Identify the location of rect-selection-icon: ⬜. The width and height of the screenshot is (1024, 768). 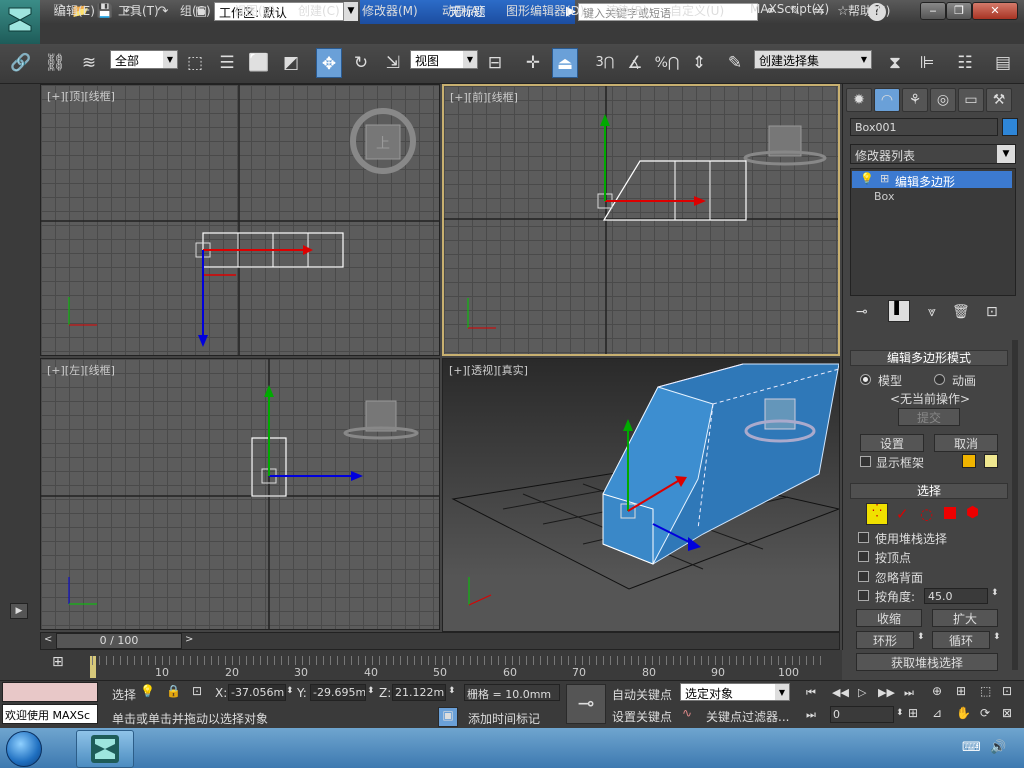
(259, 63).